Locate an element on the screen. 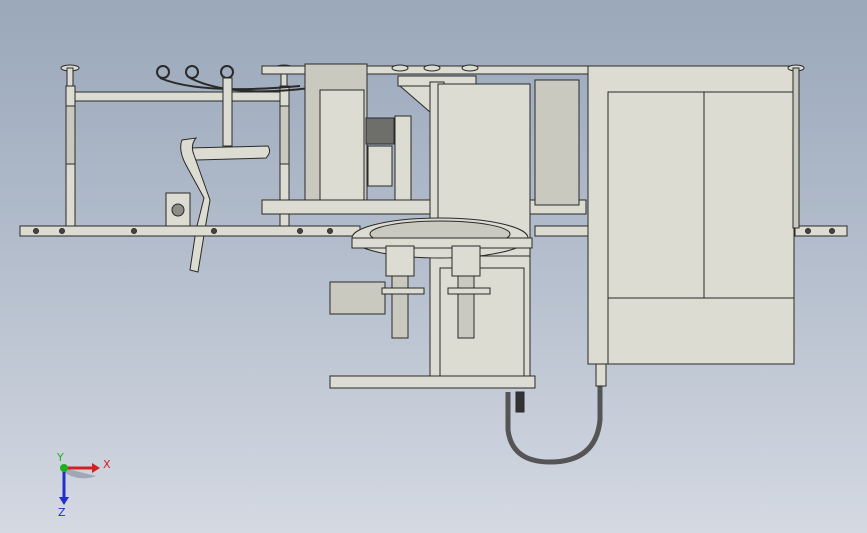 The image size is (867, 533). x-axis-label: X is located at coordinates (107, 464).